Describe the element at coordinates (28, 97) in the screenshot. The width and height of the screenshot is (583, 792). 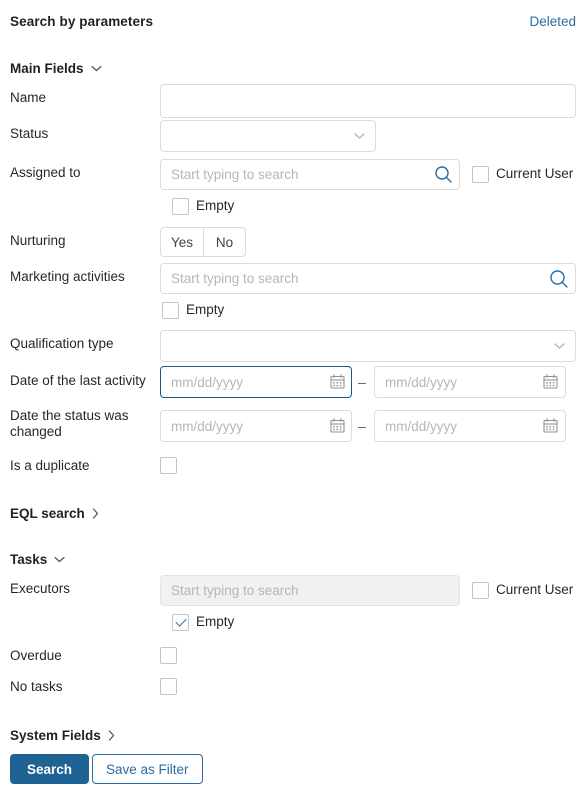
I see `label-name: Name` at that location.